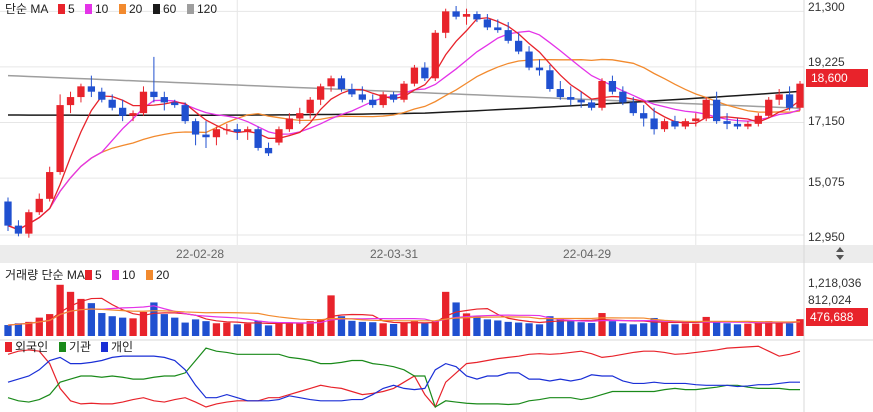 The image size is (873, 412). I want to click on current-volume-value: 476,688, so click(832, 317).